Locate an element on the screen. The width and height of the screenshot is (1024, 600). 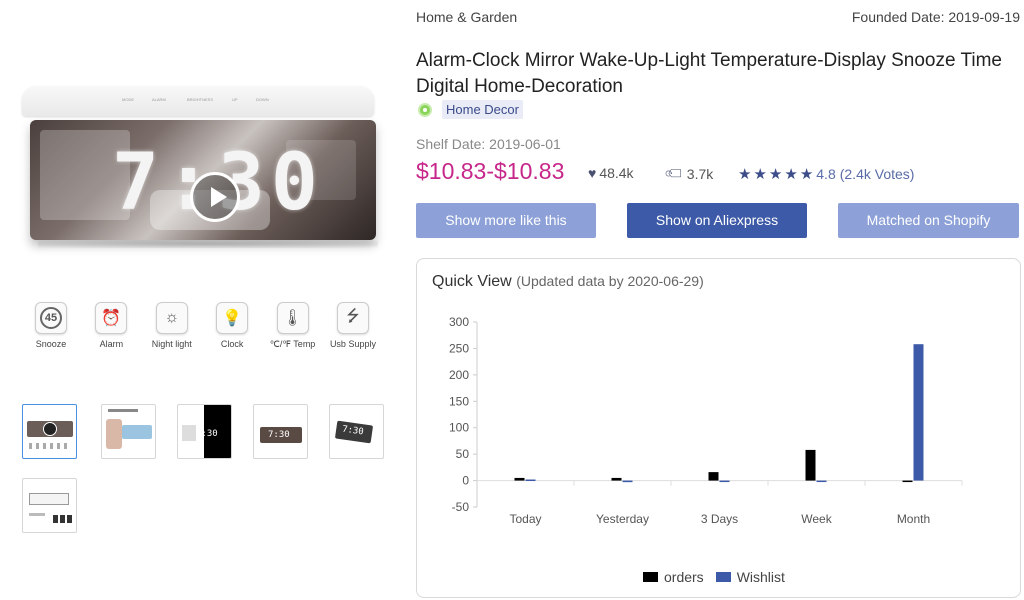
snooze-icon: 45 is located at coordinates (51, 318).